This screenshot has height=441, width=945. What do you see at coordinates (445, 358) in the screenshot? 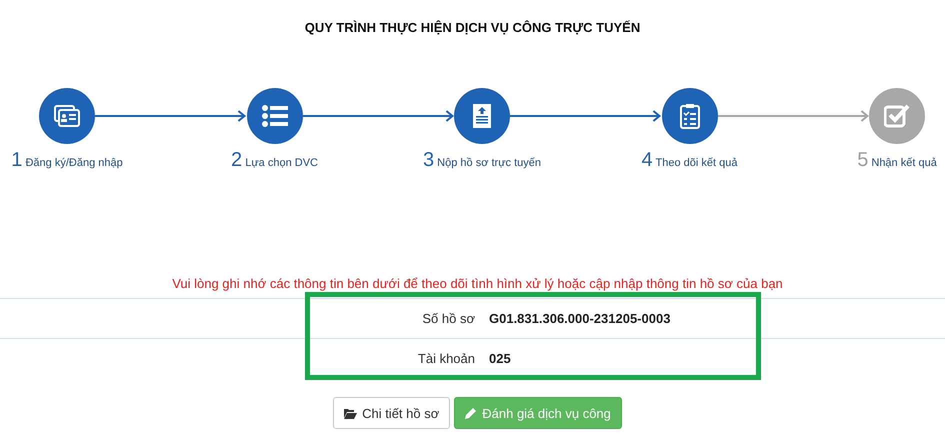
I see `field-label: Tài khoản` at bounding box center [445, 358].